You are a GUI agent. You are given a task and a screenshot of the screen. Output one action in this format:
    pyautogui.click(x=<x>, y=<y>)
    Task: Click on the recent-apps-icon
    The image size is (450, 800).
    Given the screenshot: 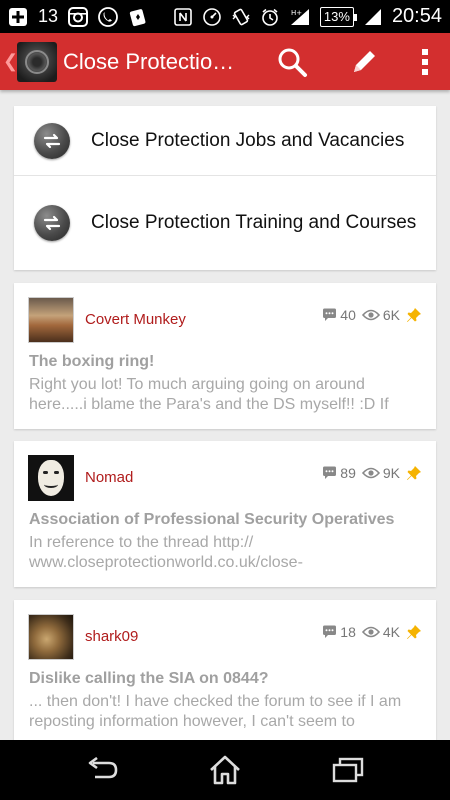 What is the action you would take?
    pyautogui.click(x=348, y=770)
    